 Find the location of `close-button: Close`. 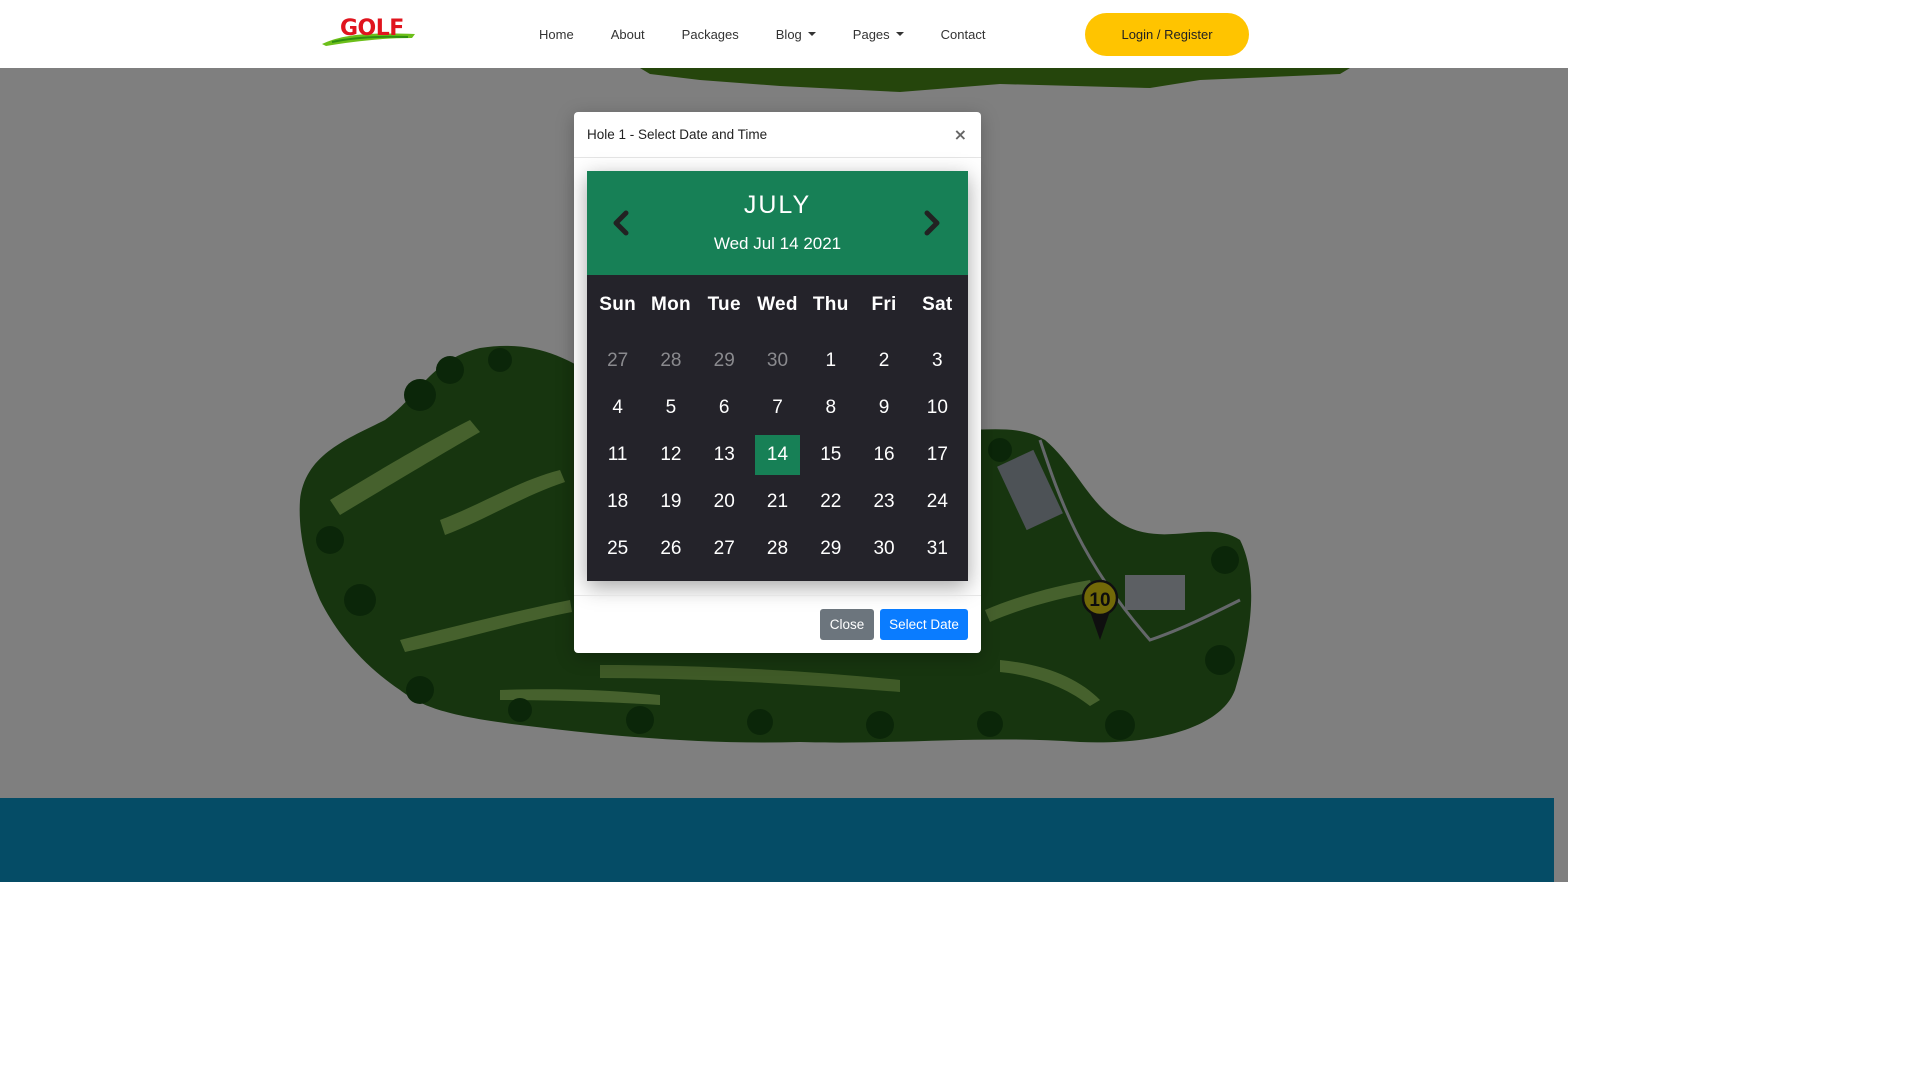

close-button: Close is located at coordinates (847, 624).